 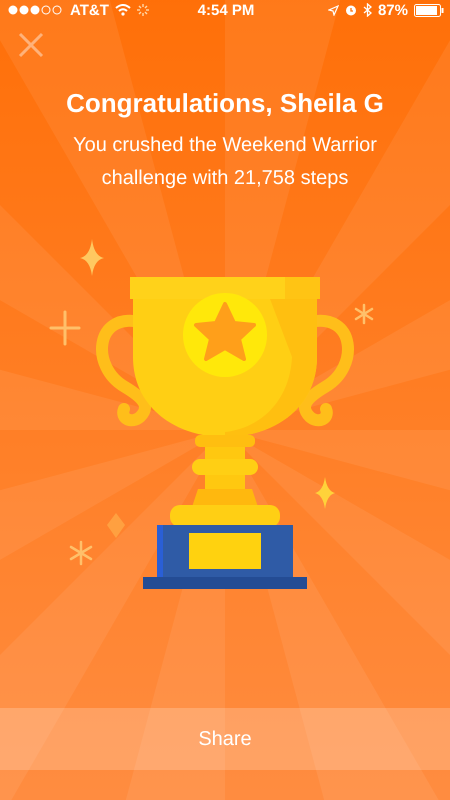 What do you see at coordinates (65, 328) in the screenshot?
I see `plus-icon` at bounding box center [65, 328].